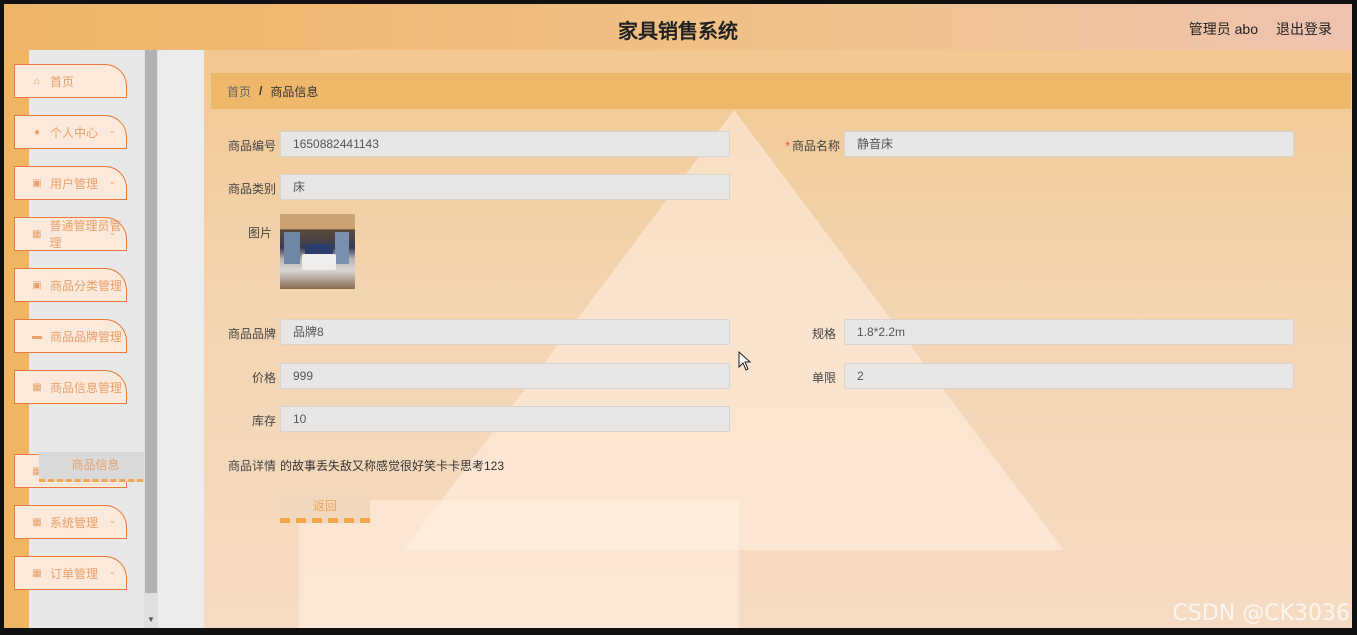 Image resolution: width=1357 pixels, height=635 pixels. I want to click on product-image, so click(317, 251).